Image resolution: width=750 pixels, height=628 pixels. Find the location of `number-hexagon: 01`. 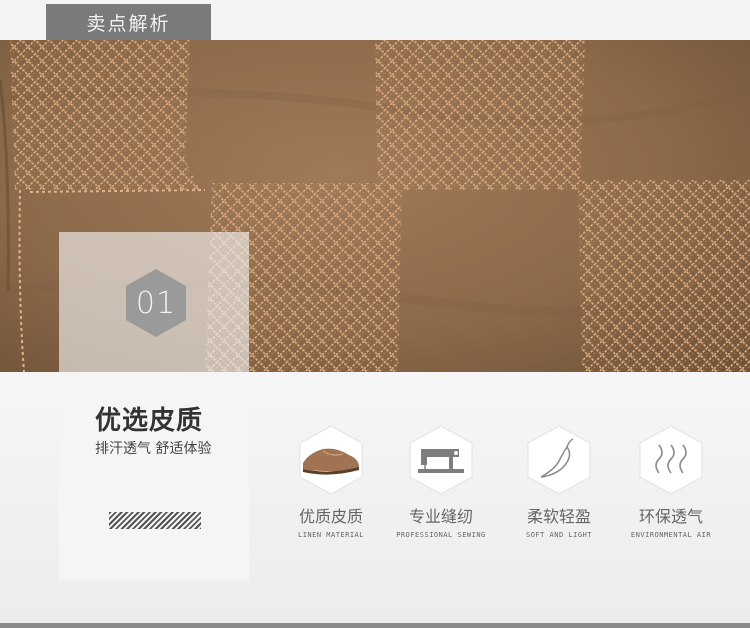

number-hexagon: 01 is located at coordinates (156, 303).